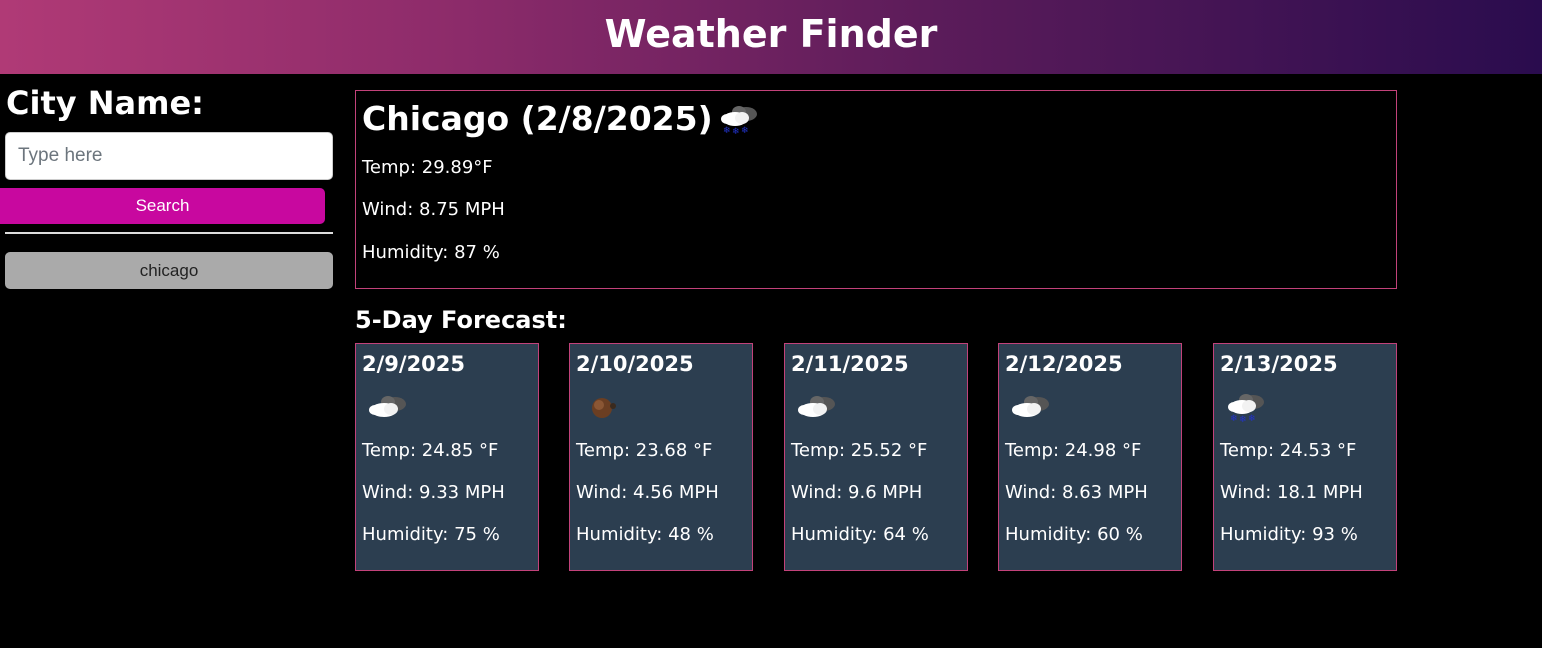  I want to click on clear-night-icon, so click(604, 408).